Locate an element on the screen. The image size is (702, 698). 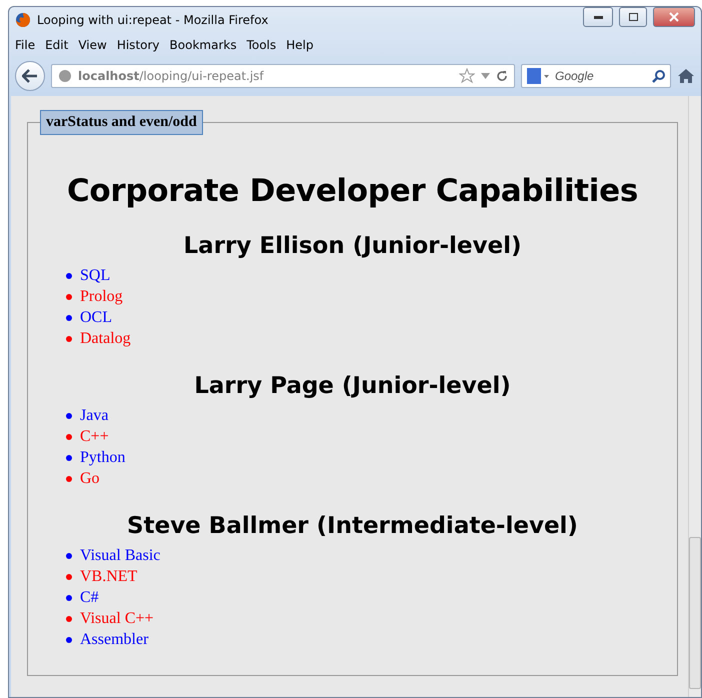
menu-item: Help is located at coordinates (300, 45).